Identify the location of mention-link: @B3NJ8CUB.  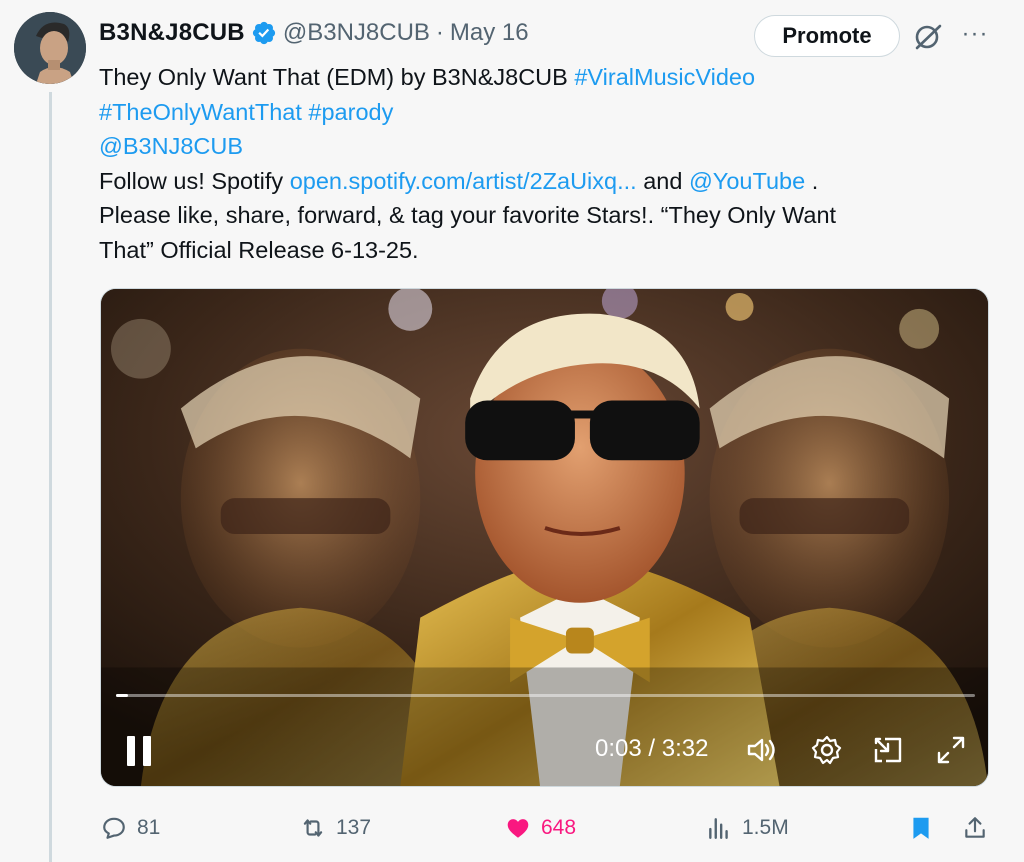
(171, 146).